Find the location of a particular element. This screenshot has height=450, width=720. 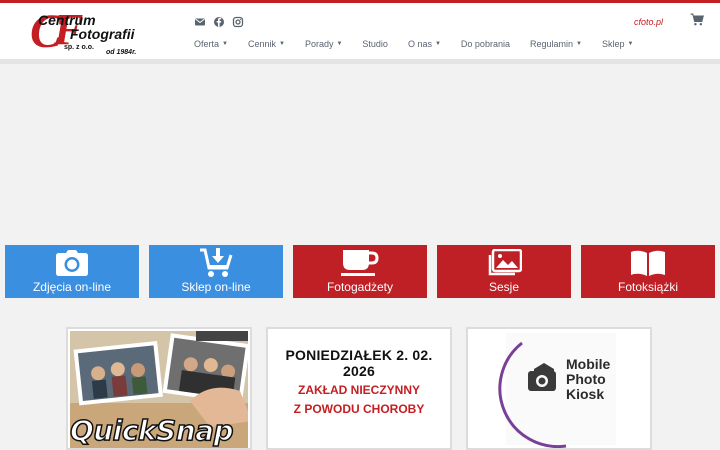

nav-item-cennik: Cennik ▼ is located at coordinates (266, 44).